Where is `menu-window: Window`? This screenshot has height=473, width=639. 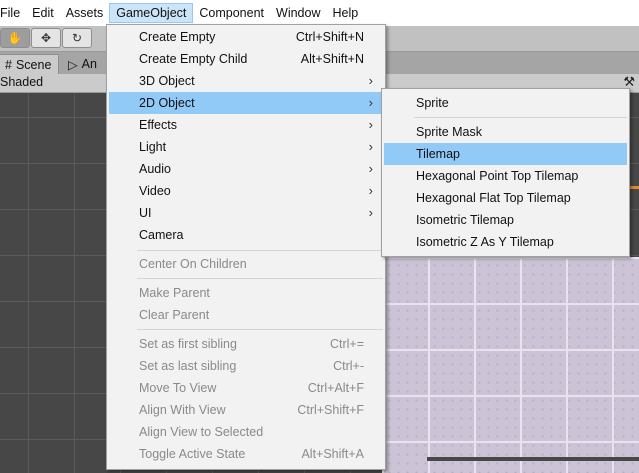
menu-window: Window is located at coordinates (298, 13).